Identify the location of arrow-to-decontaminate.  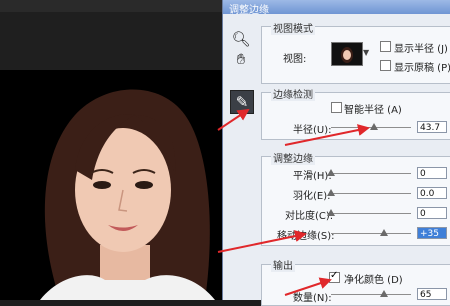
(308, 286).